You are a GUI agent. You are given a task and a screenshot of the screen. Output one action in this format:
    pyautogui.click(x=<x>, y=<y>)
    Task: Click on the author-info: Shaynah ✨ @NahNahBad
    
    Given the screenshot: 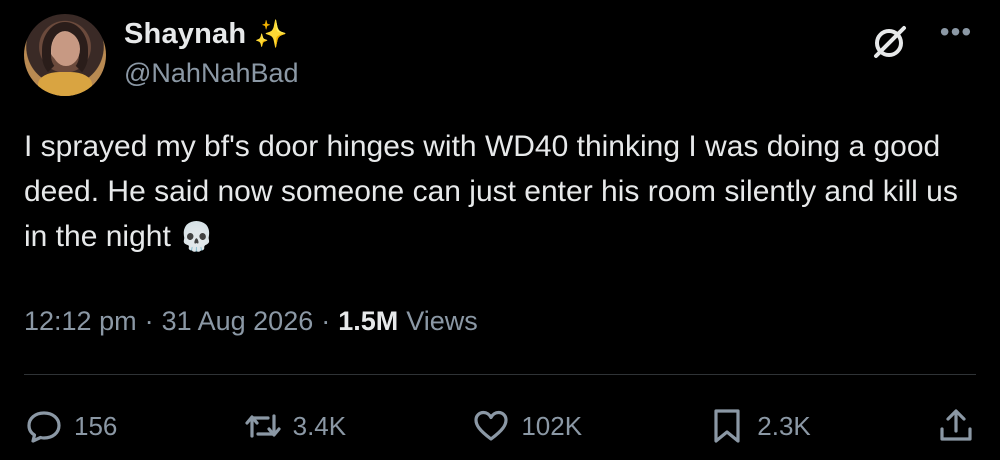 What is the action you would take?
    pyautogui.click(x=211, y=51)
    